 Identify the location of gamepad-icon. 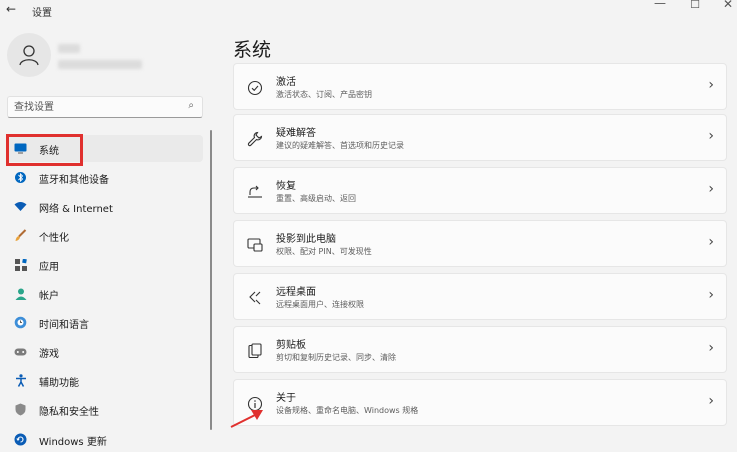
(20, 351).